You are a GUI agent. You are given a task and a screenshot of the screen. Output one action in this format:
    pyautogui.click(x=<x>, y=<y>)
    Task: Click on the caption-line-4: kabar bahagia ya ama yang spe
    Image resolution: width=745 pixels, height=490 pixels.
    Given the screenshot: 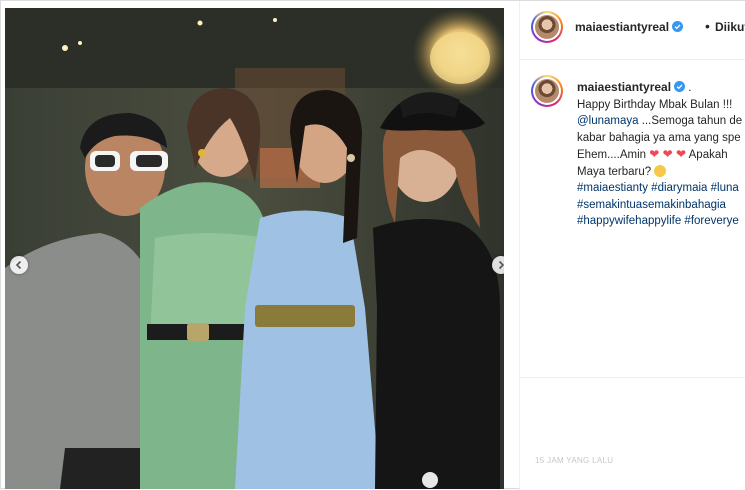 What is the action you would take?
    pyautogui.click(x=659, y=137)
    